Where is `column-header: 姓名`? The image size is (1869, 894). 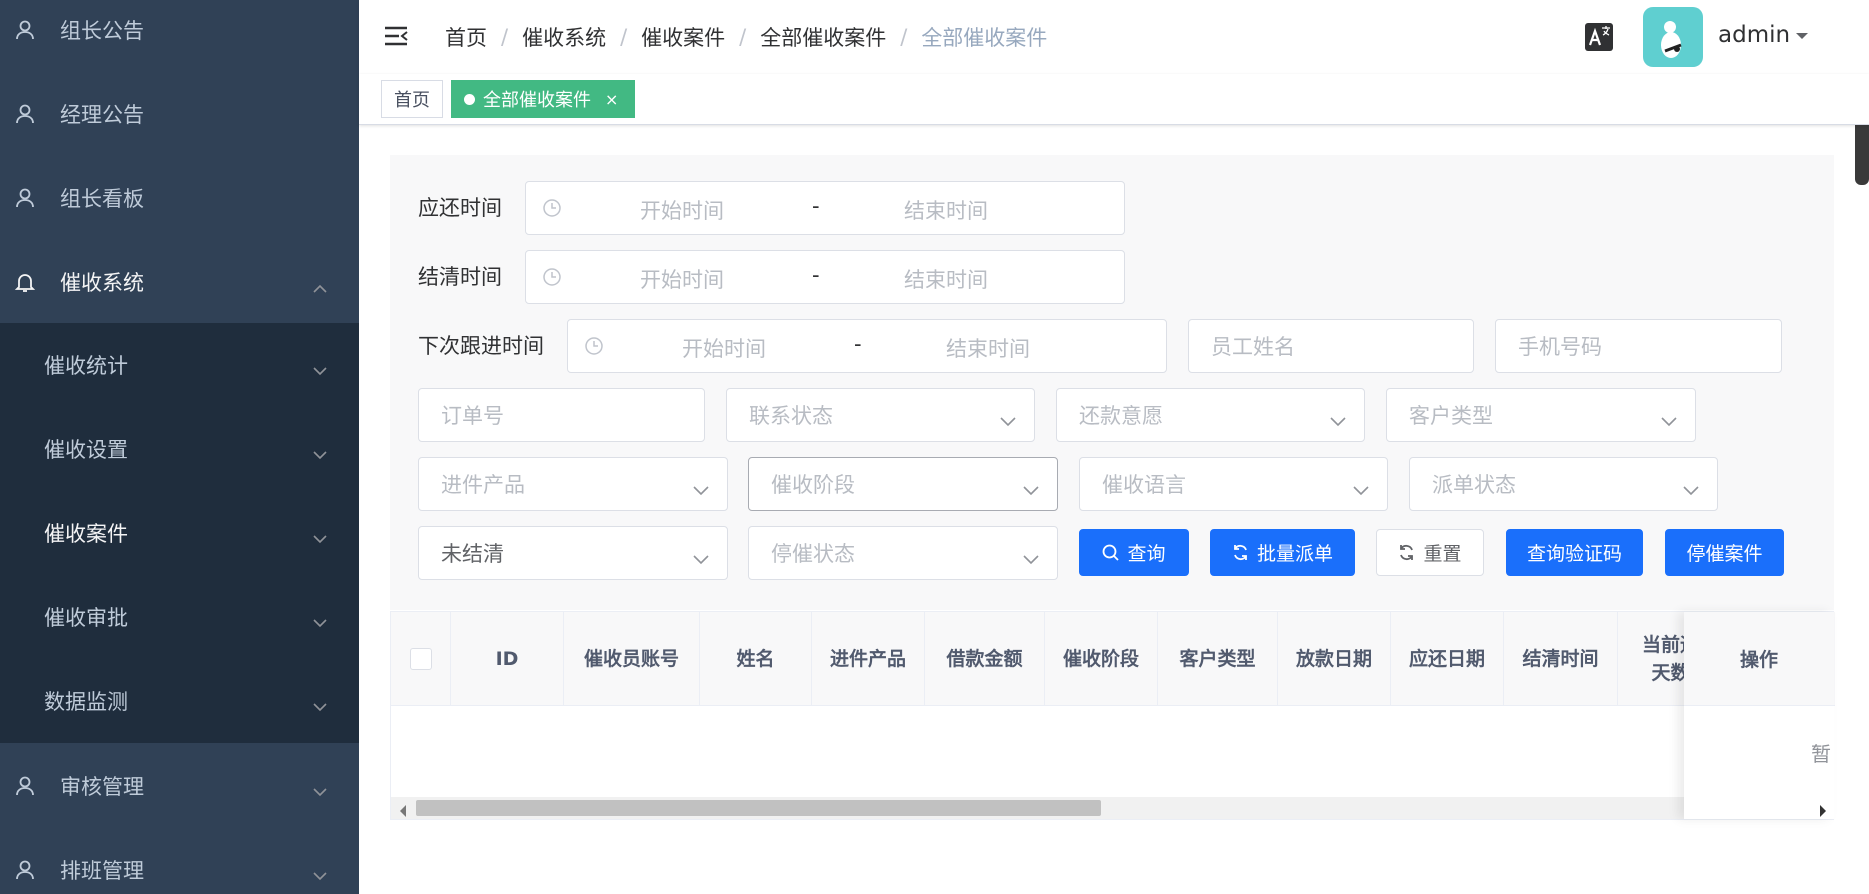
column-header: 姓名 is located at coordinates (756, 658).